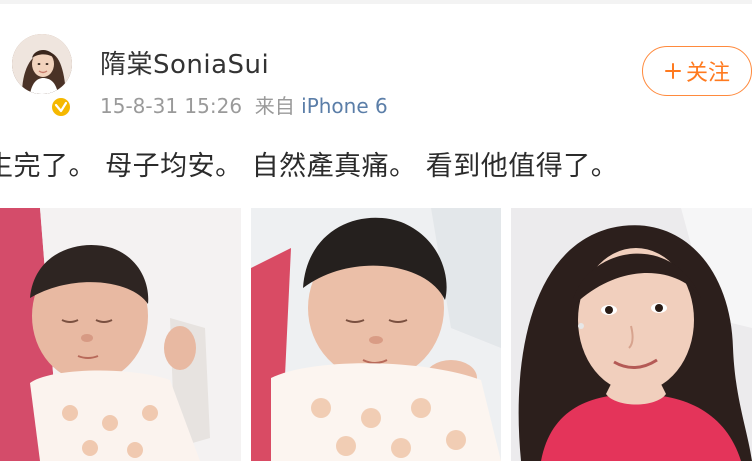  Describe the element at coordinates (344, 106) in the screenshot. I see `source-link: iPhone 6` at that location.